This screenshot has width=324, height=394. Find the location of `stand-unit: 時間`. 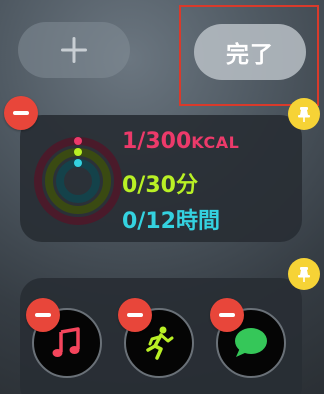

stand-unit: 時間 is located at coordinates (197, 221).